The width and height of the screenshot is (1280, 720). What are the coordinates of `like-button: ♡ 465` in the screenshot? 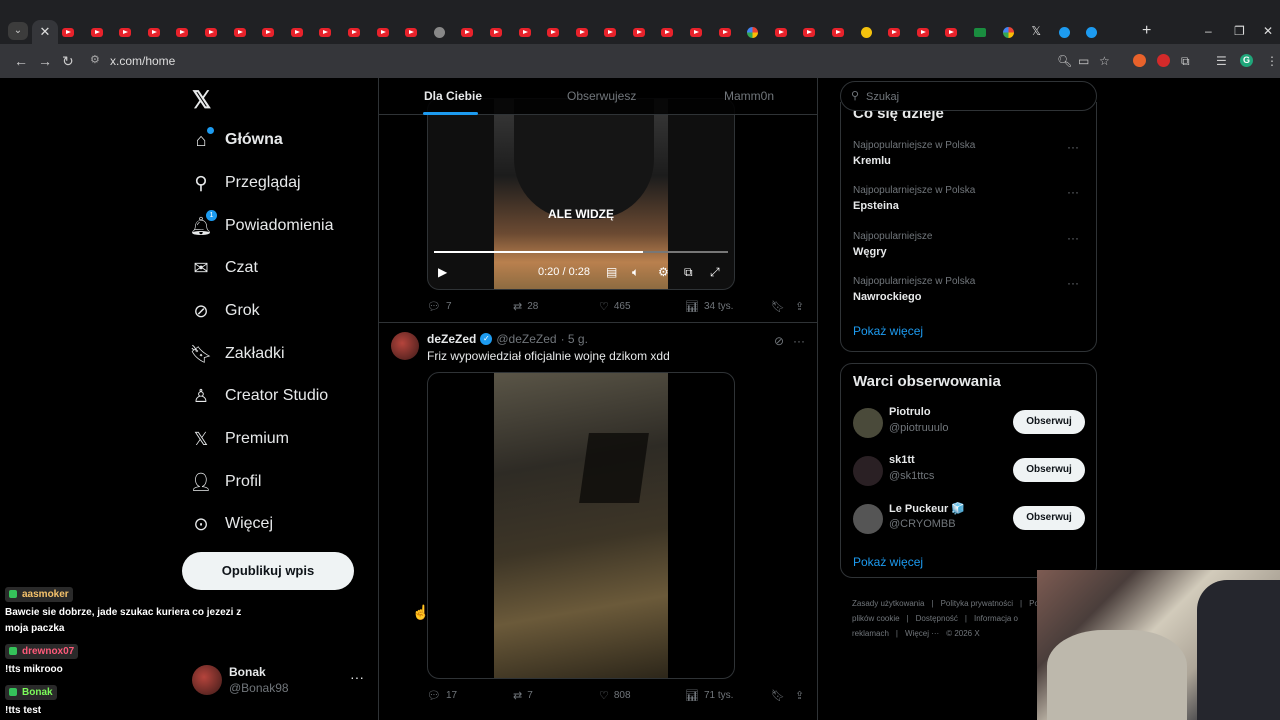 It's located at (615, 306).